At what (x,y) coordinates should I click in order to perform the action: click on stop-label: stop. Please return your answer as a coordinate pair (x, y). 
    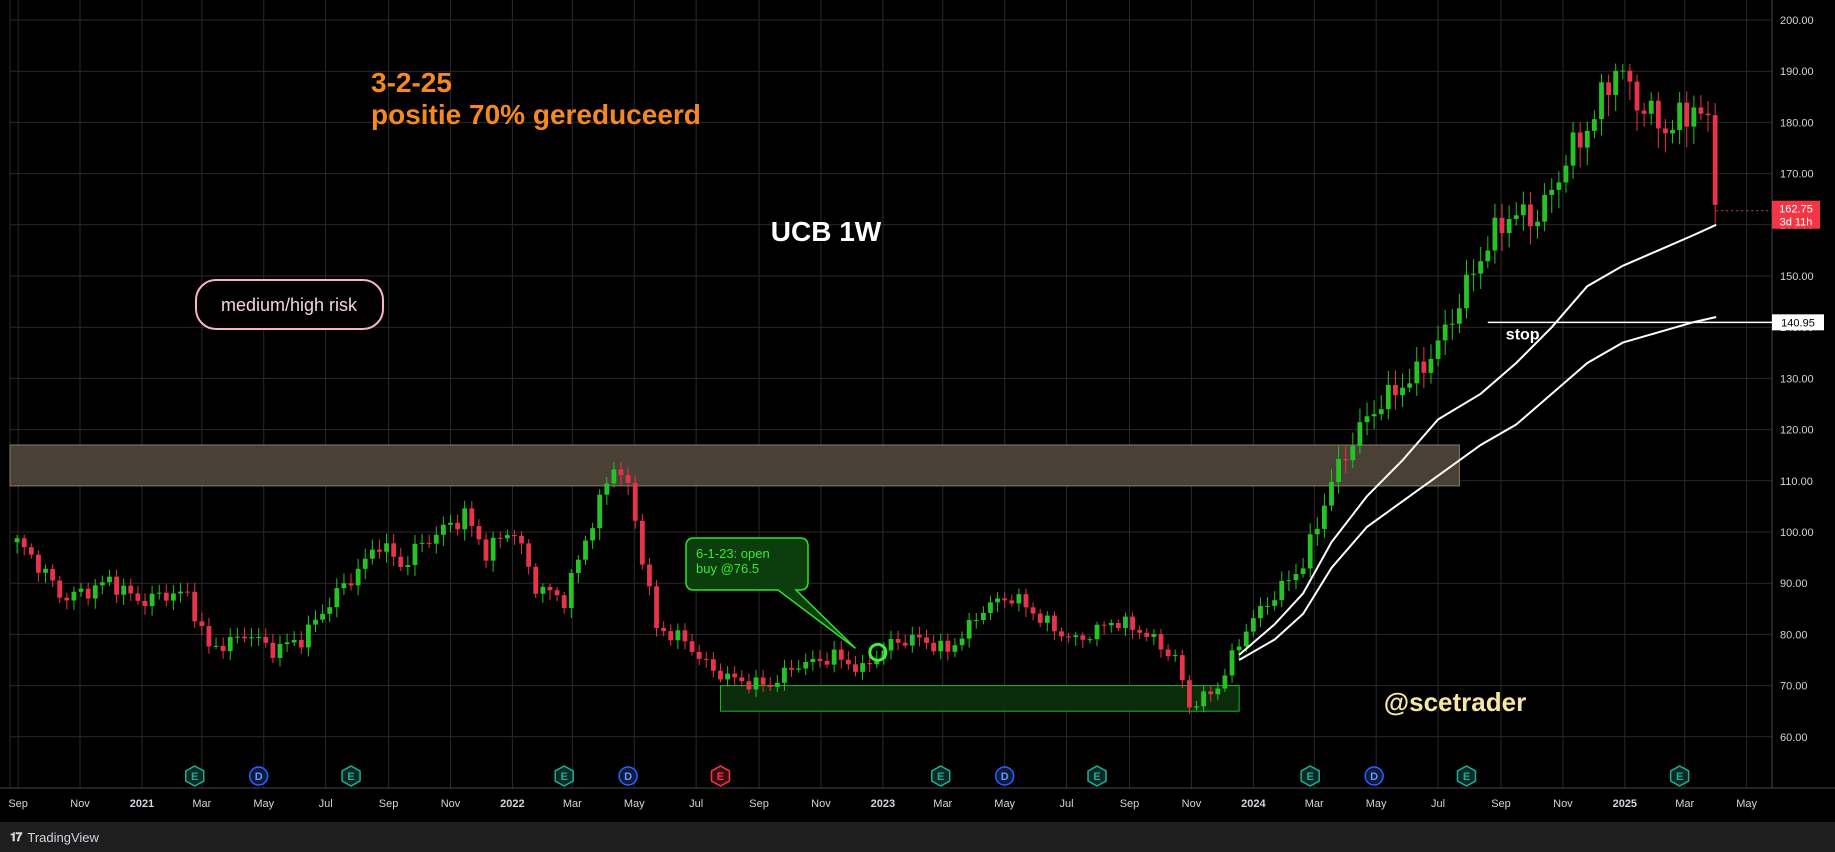
    Looking at the image, I should click on (1523, 334).